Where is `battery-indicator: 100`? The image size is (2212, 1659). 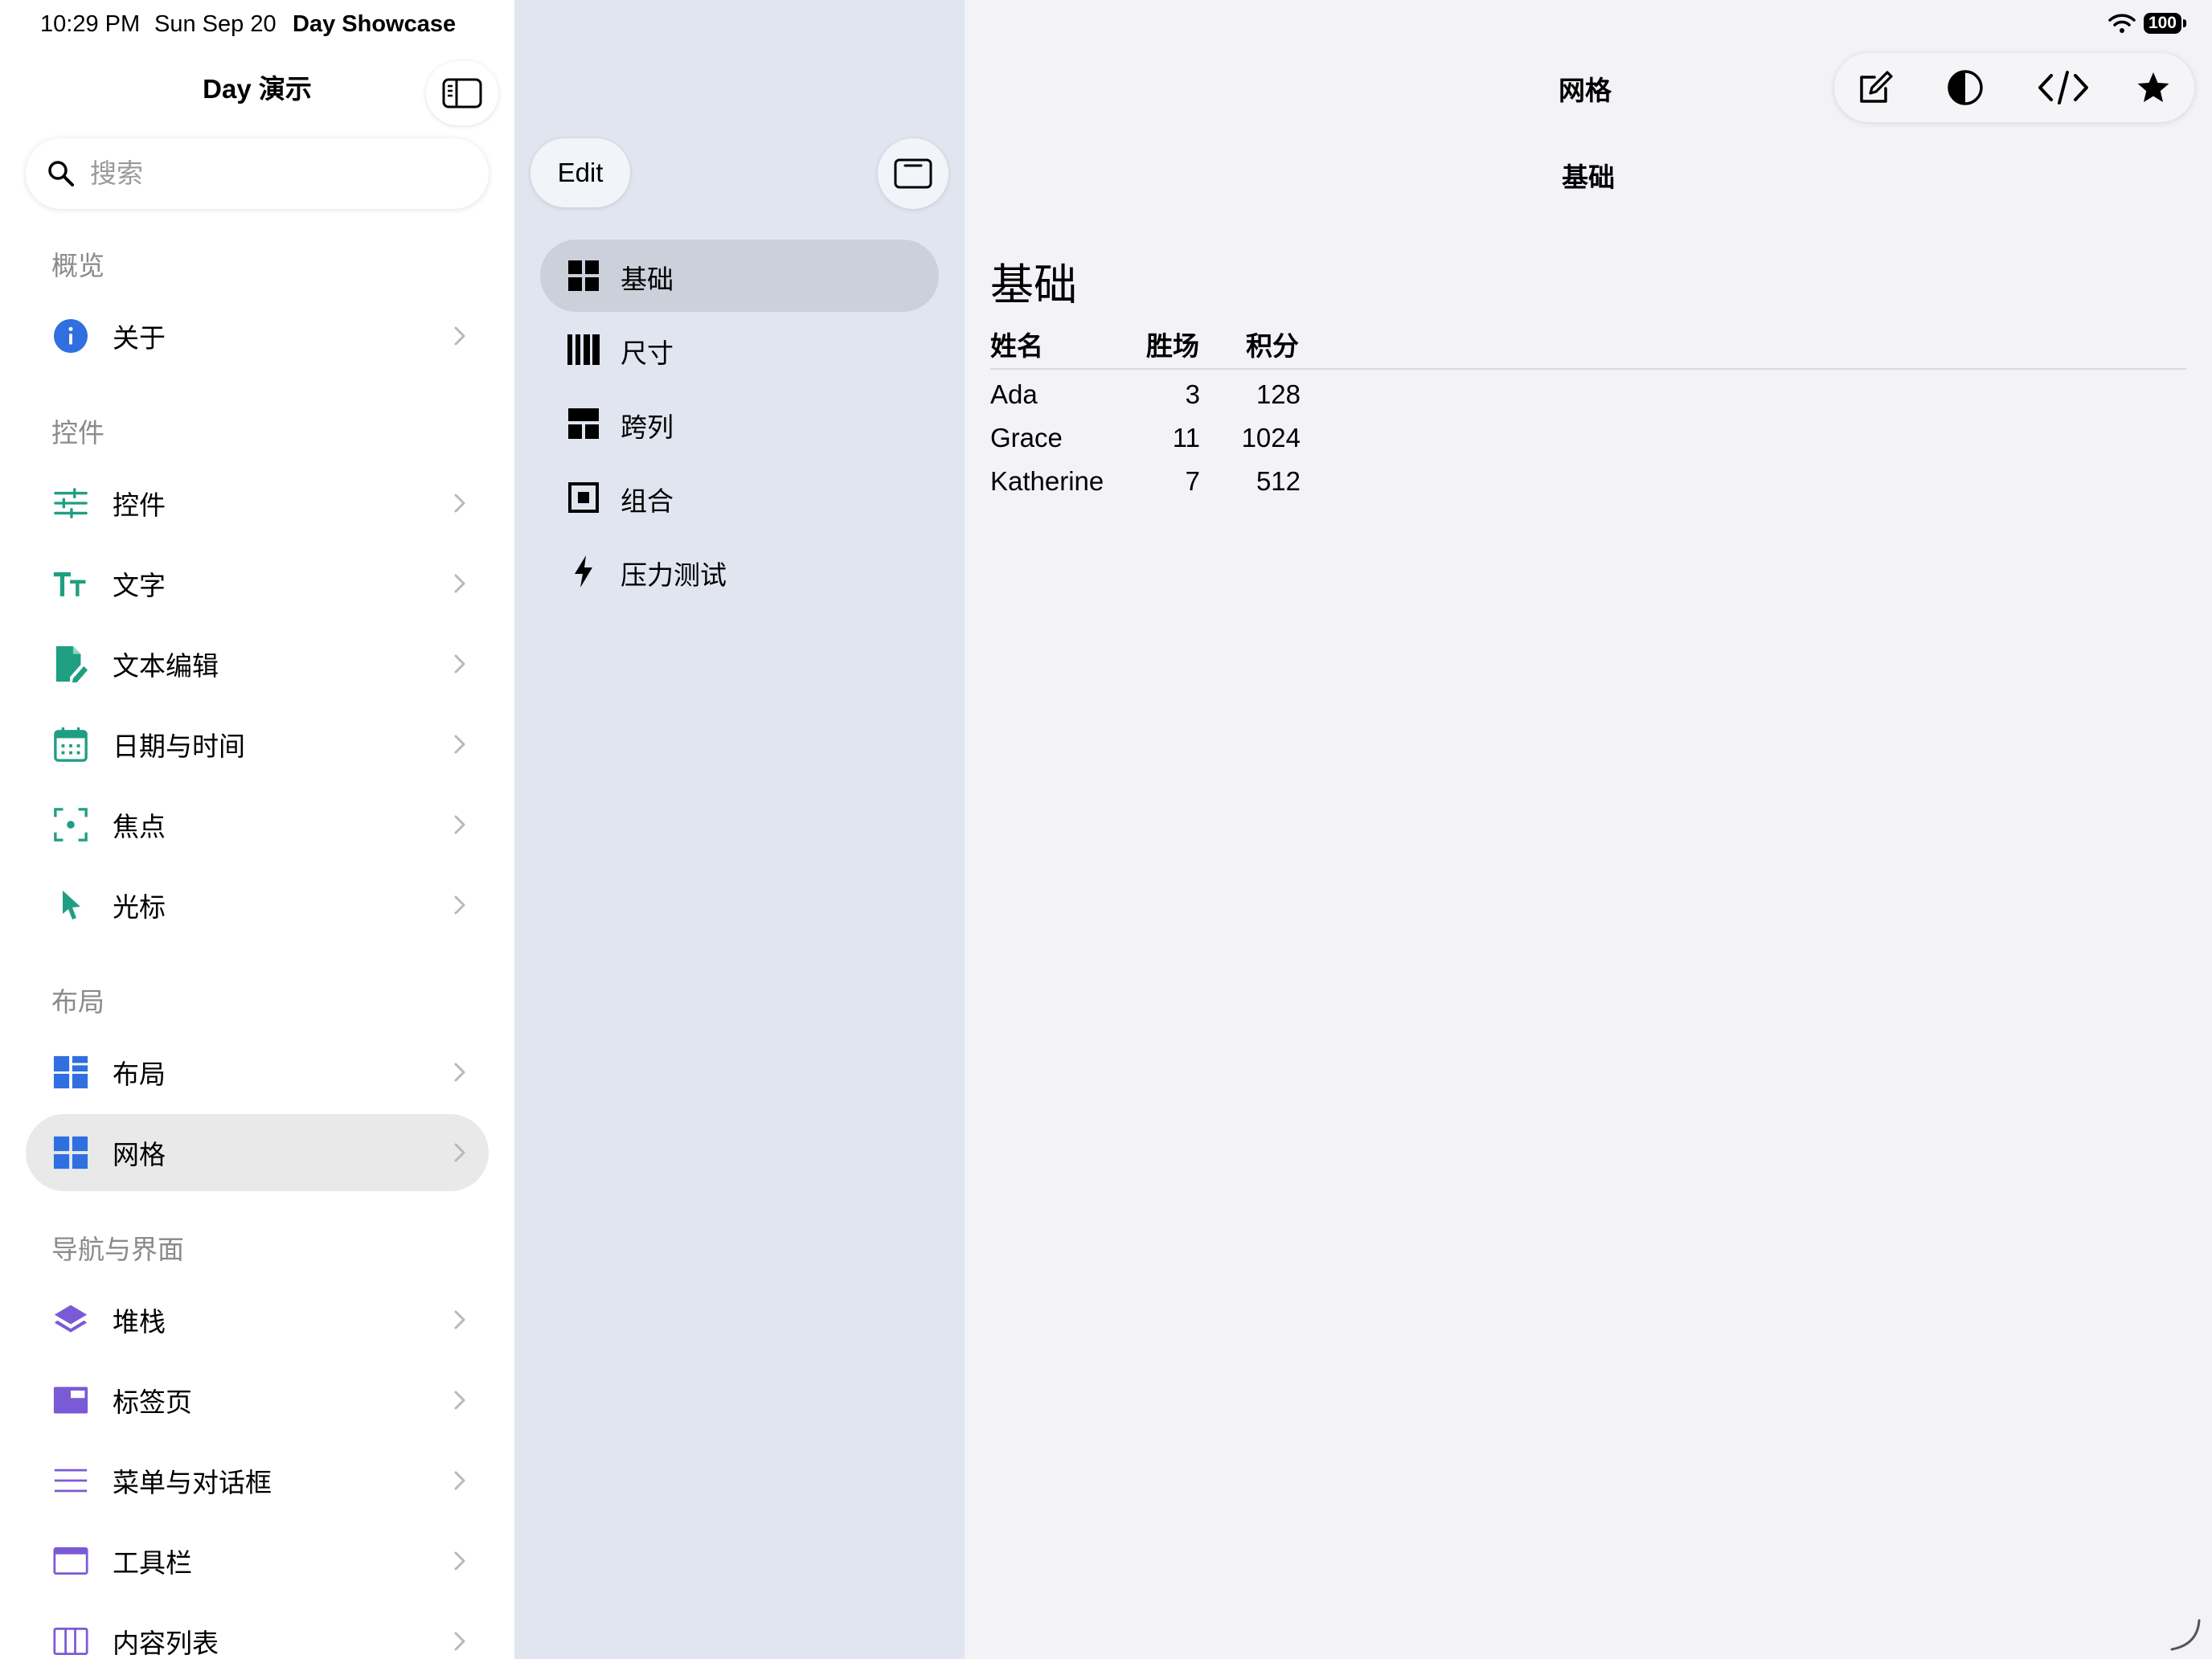
battery-indicator: 100 is located at coordinates (2164, 23).